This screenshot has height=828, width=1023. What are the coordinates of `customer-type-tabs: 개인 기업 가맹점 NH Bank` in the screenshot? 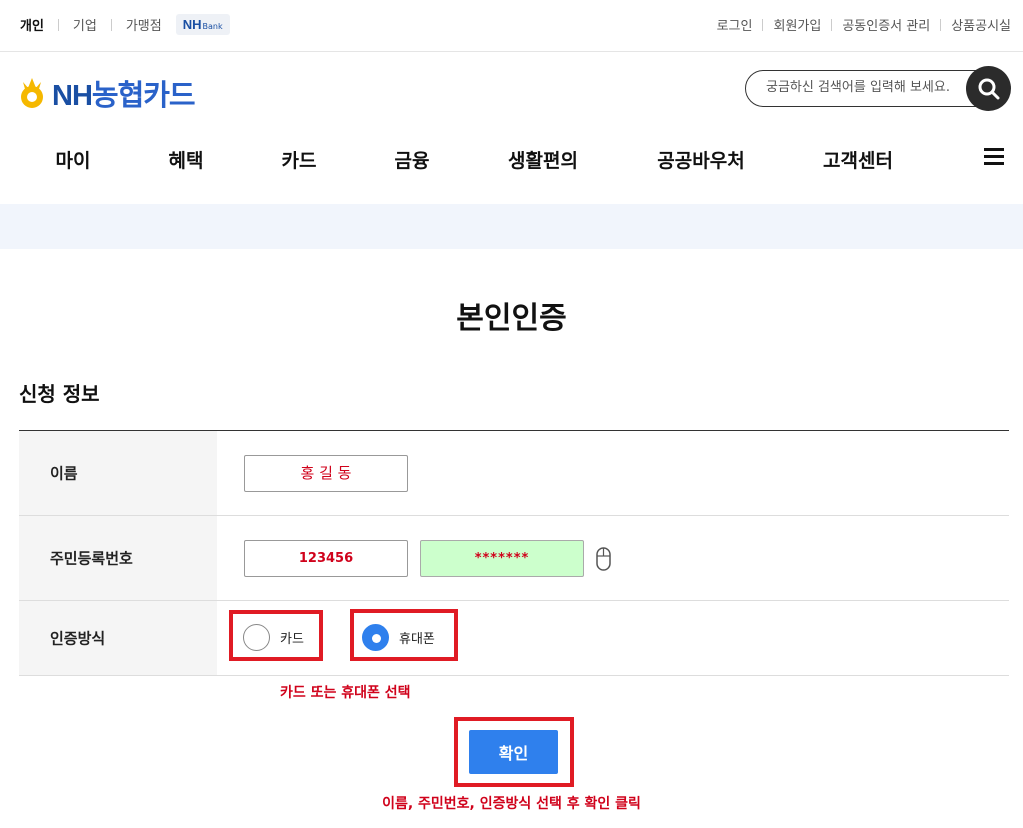 It's located at (125, 24).